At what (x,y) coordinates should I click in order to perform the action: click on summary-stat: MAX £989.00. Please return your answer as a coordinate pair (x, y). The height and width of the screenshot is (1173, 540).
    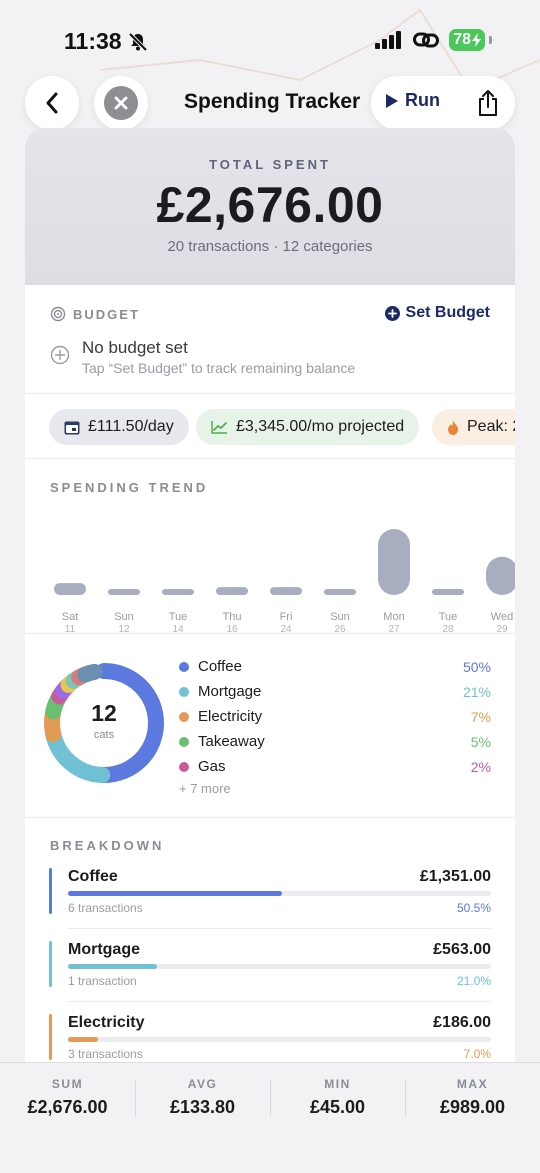
    Looking at the image, I should click on (472, 1097).